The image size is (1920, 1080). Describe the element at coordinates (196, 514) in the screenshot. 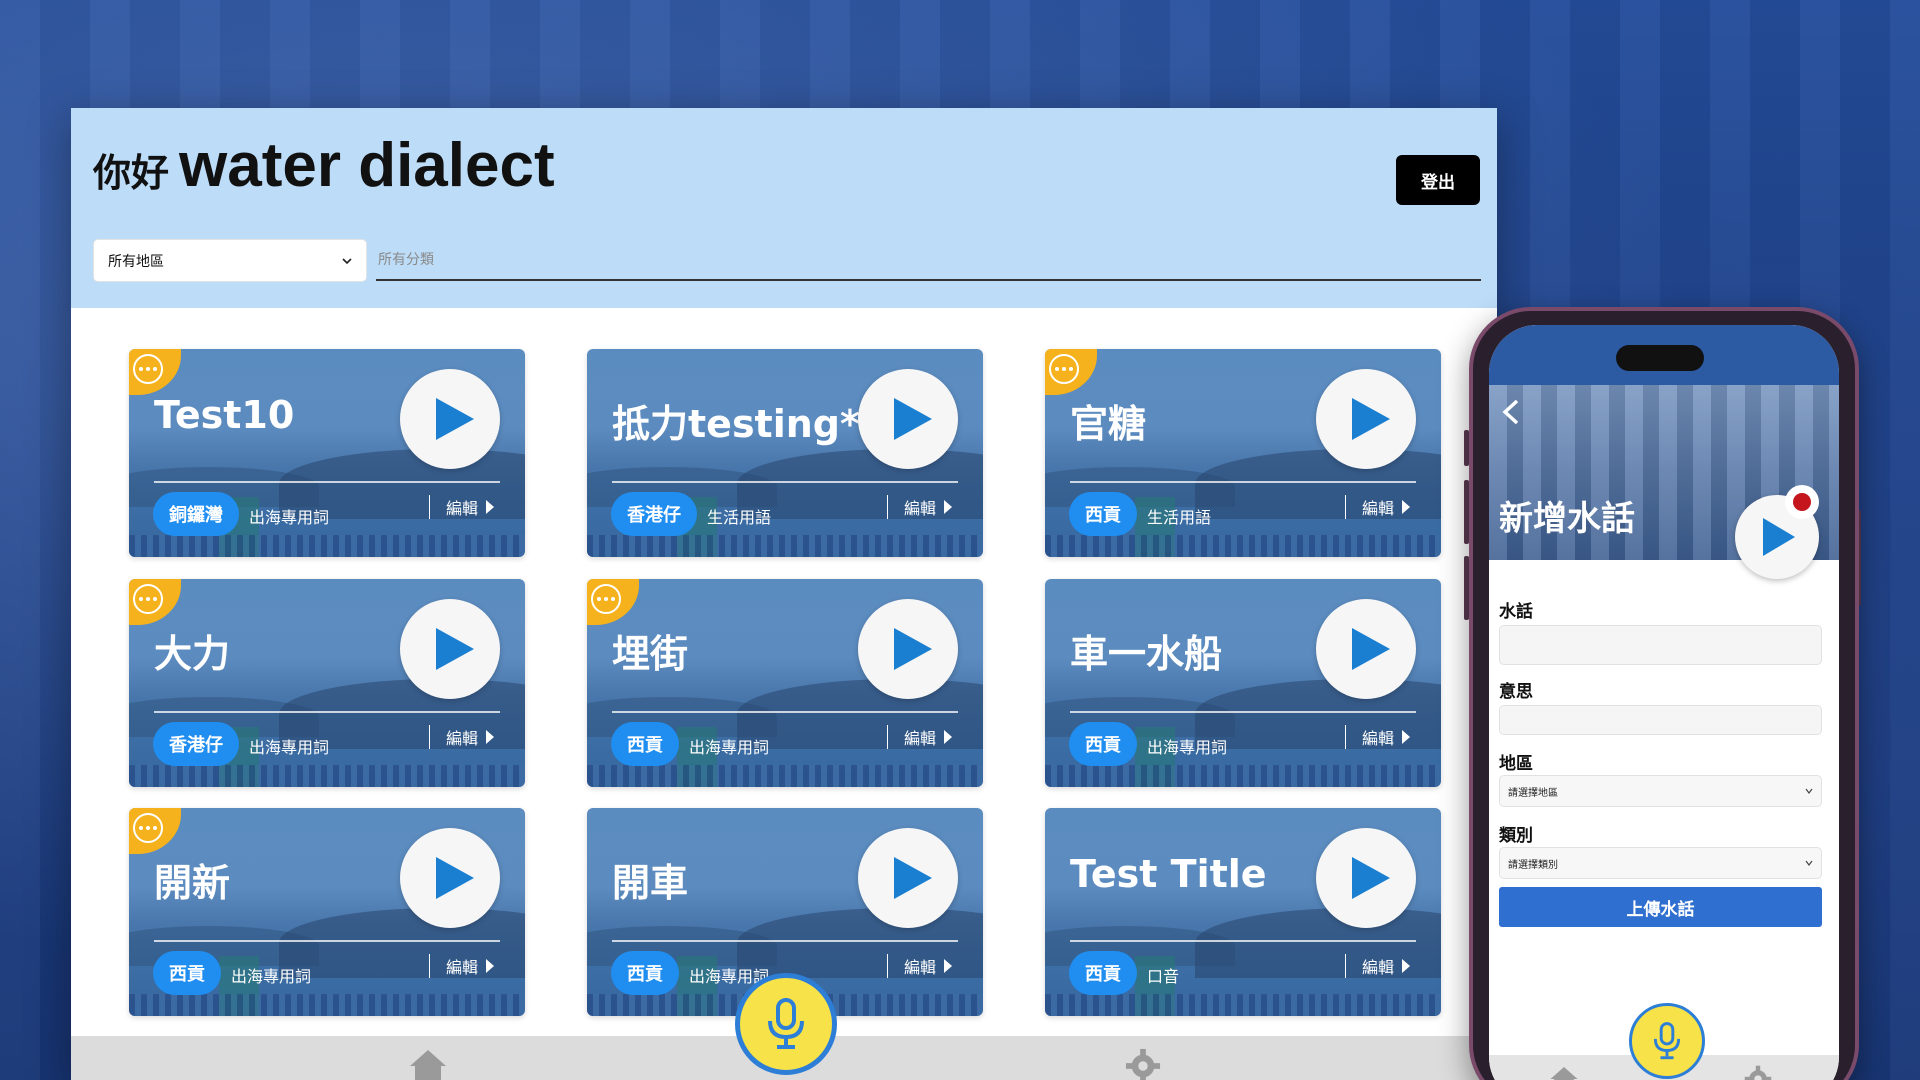

I see `region-badge: 銅鑼灣` at that location.